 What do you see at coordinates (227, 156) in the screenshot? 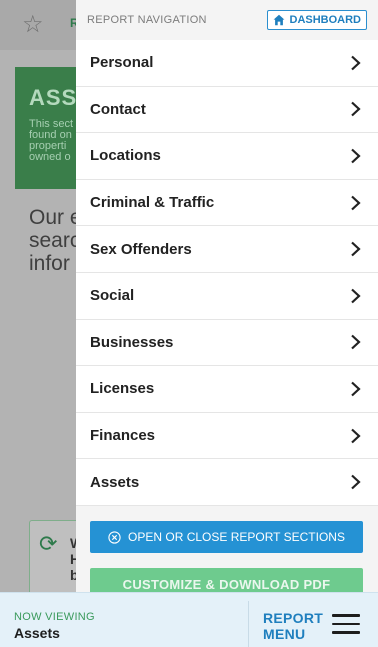
I see `nav-item-locations: Locations` at bounding box center [227, 156].